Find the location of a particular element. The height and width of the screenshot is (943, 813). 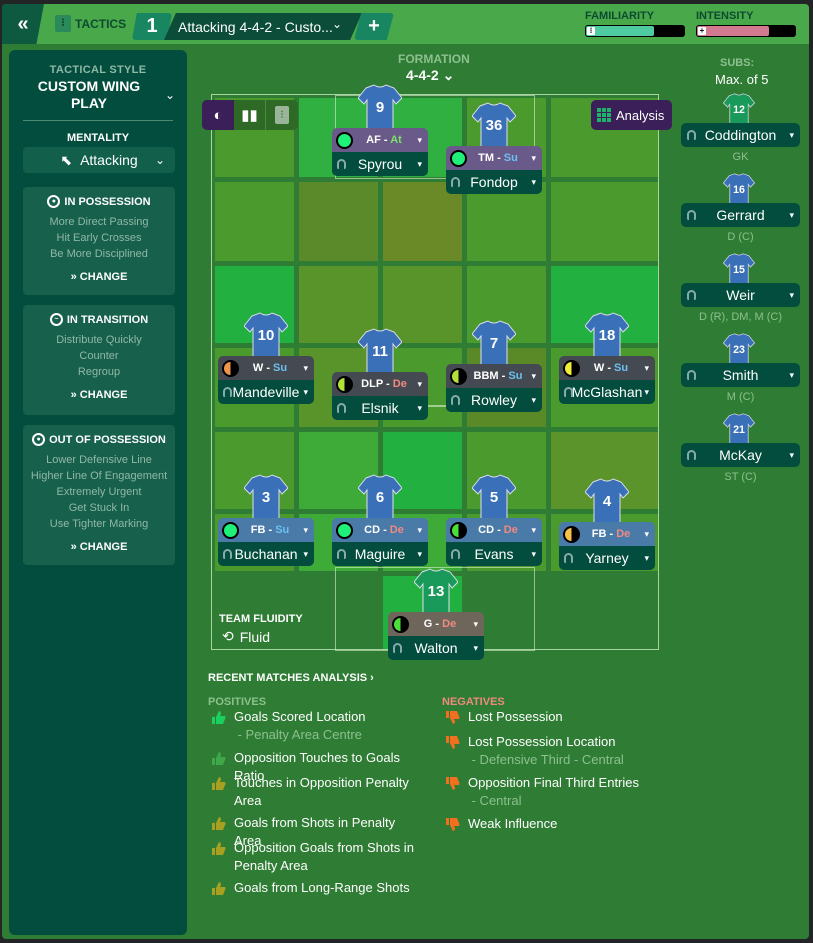

back-button: « is located at coordinates (23, 24).